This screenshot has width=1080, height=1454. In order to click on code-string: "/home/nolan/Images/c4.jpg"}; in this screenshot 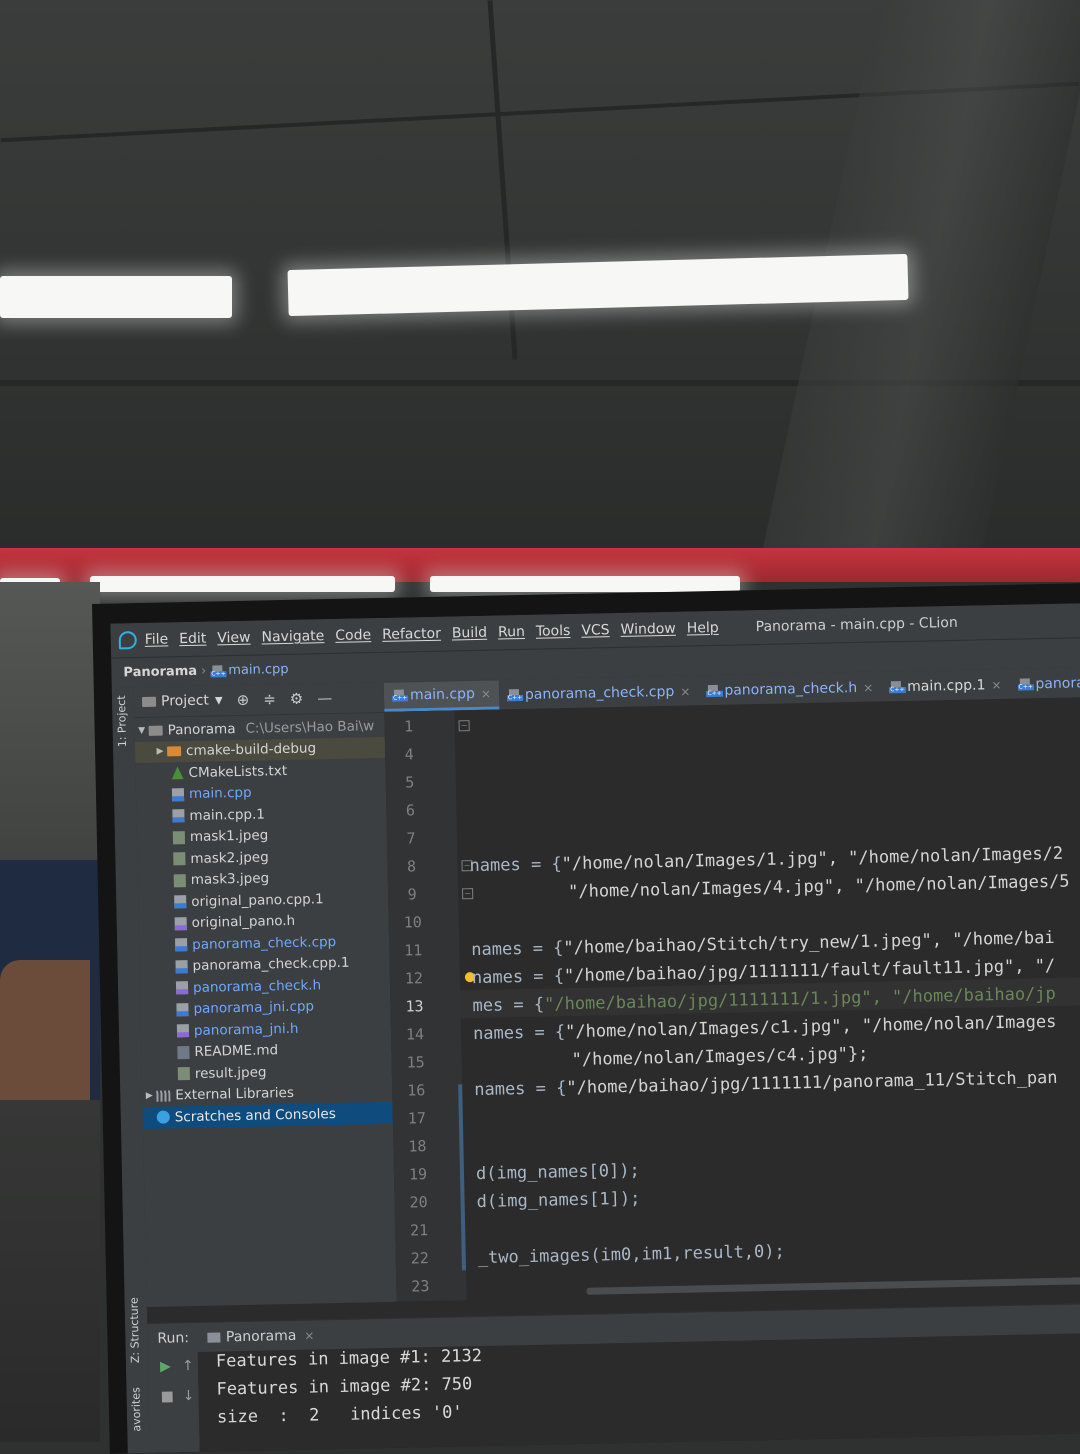, I will do `click(720, 1057)`.